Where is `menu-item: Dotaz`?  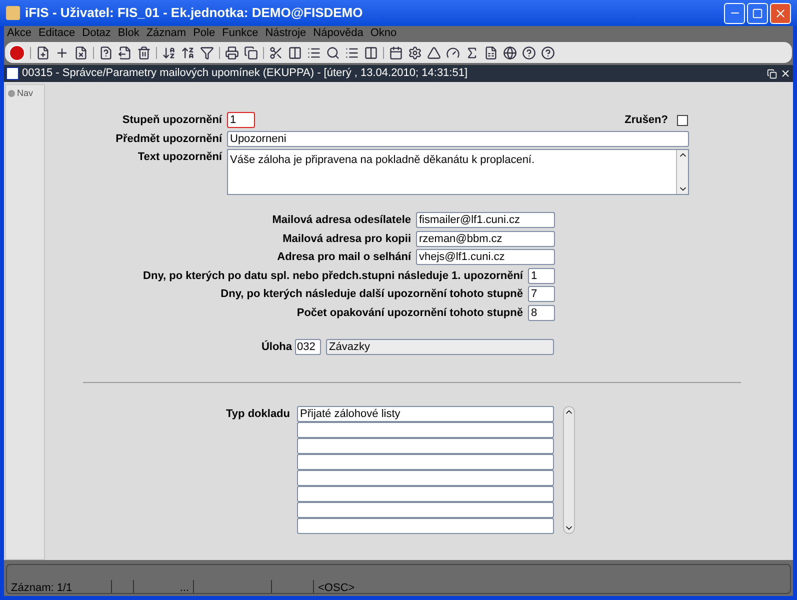
menu-item: Dotaz is located at coordinates (96, 33).